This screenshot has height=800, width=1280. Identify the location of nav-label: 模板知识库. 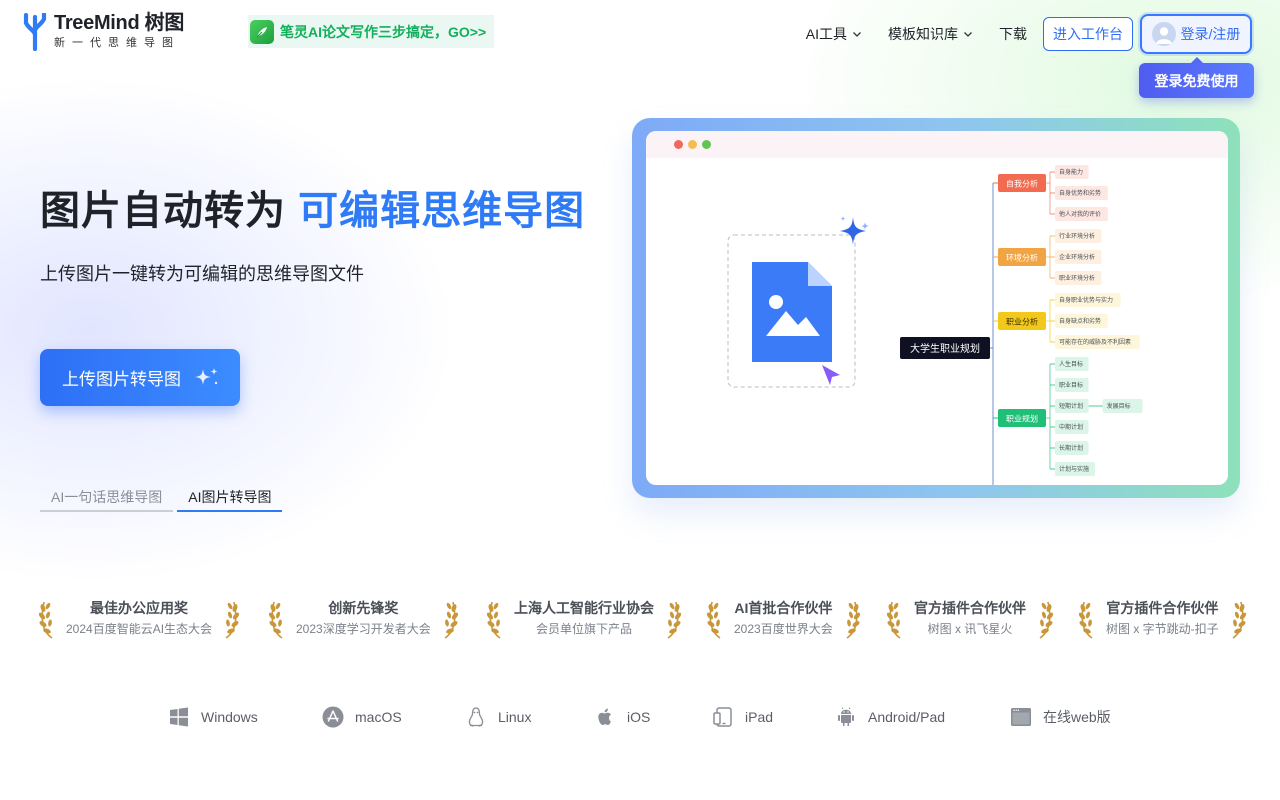
(923, 34).